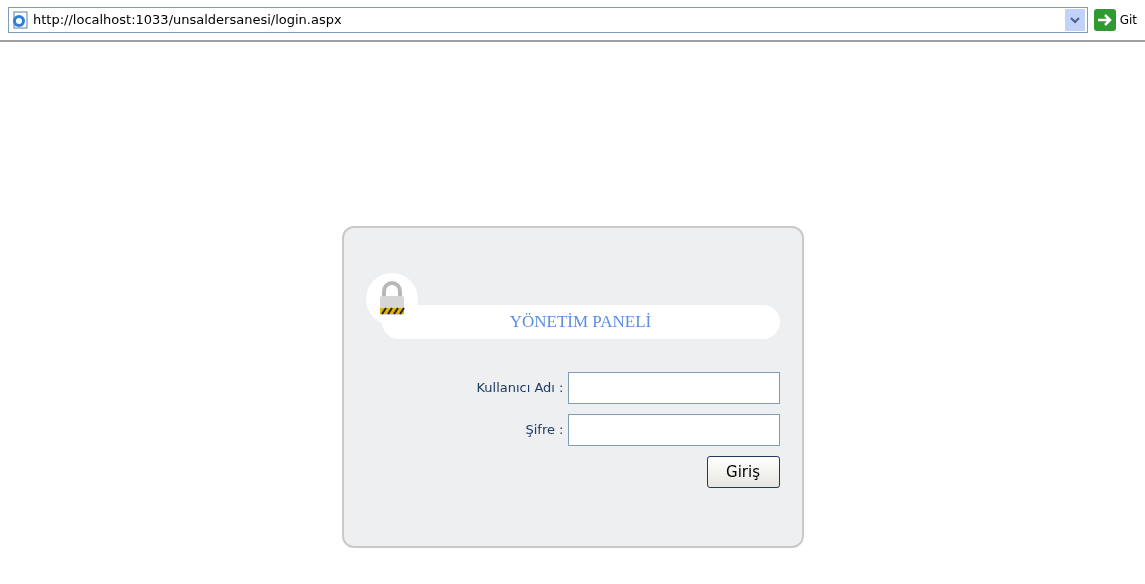  What do you see at coordinates (520, 388) in the screenshot?
I see `field-label: Kullanıcı Adı :` at bounding box center [520, 388].